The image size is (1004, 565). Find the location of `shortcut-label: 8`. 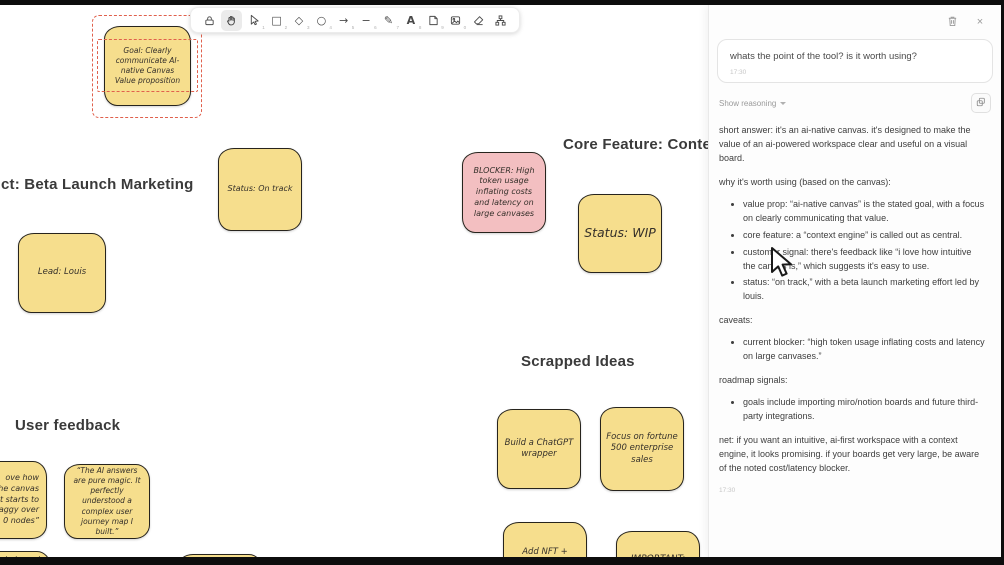

shortcut-label: 8 is located at coordinates (420, 27).